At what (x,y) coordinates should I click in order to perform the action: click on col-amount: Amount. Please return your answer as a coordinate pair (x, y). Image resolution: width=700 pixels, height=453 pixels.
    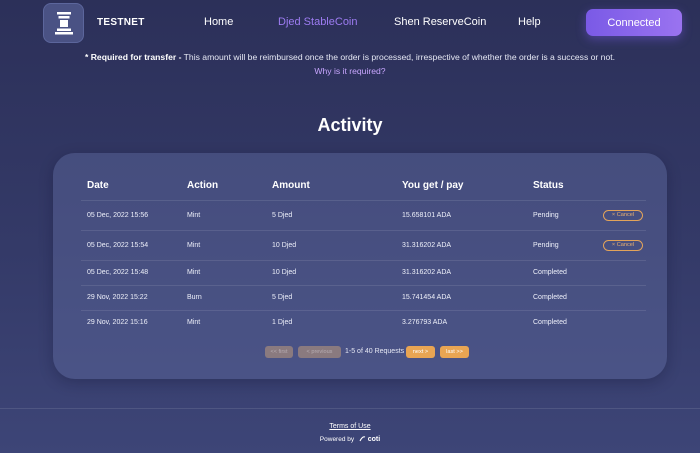
    Looking at the image, I should click on (291, 185).